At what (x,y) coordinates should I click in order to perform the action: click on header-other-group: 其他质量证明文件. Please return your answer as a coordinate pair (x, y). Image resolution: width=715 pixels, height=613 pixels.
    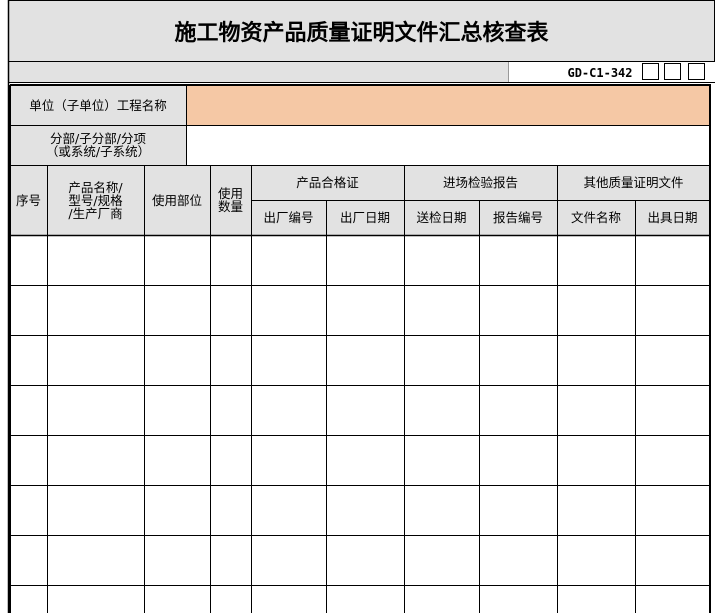
    Looking at the image, I should click on (633, 182).